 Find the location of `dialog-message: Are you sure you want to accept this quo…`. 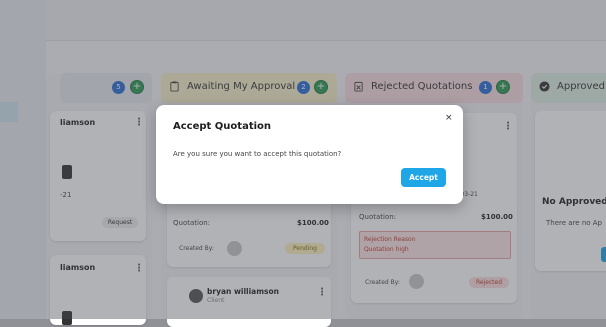

dialog-message: Are you sure you want to accept this quo… is located at coordinates (257, 154).